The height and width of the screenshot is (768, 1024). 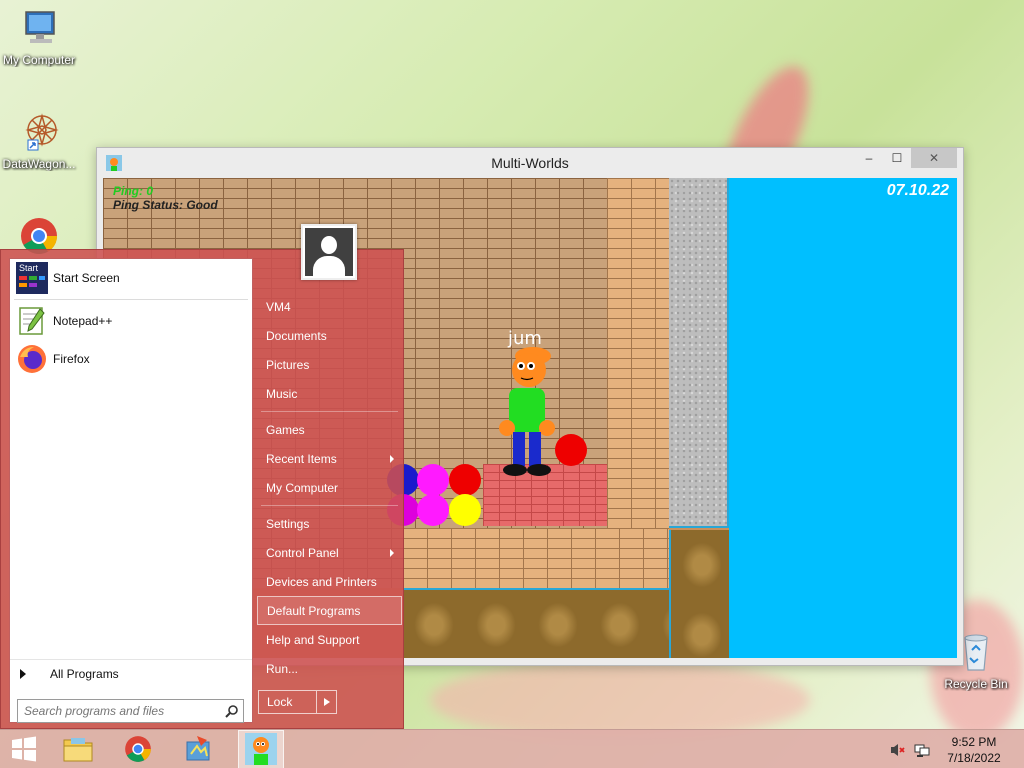 I want to click on taskbar-chrome, so click(x=138, y=749).